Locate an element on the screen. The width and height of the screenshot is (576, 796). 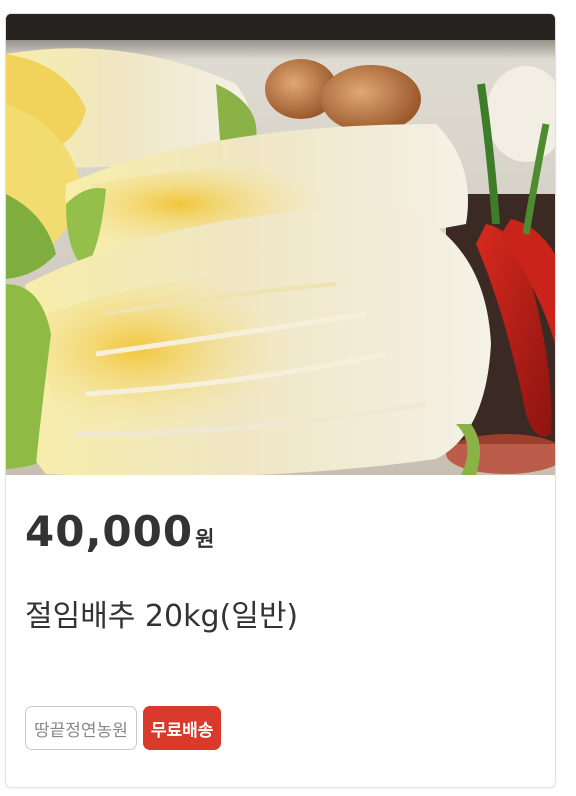
seller-tag: 땅끝정연농원 is located at coordinates (81, 728).